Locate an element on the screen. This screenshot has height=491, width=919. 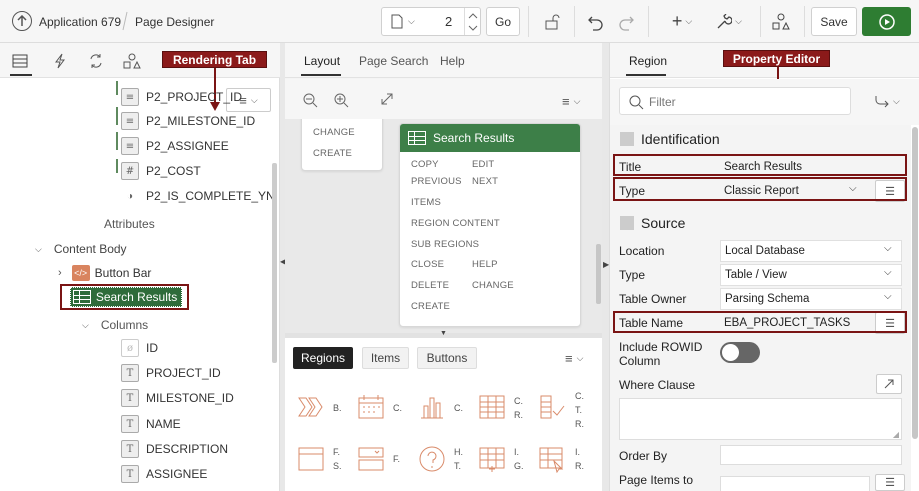
tree-columns: ⌵ Columns is located at coordinates (115, 325).